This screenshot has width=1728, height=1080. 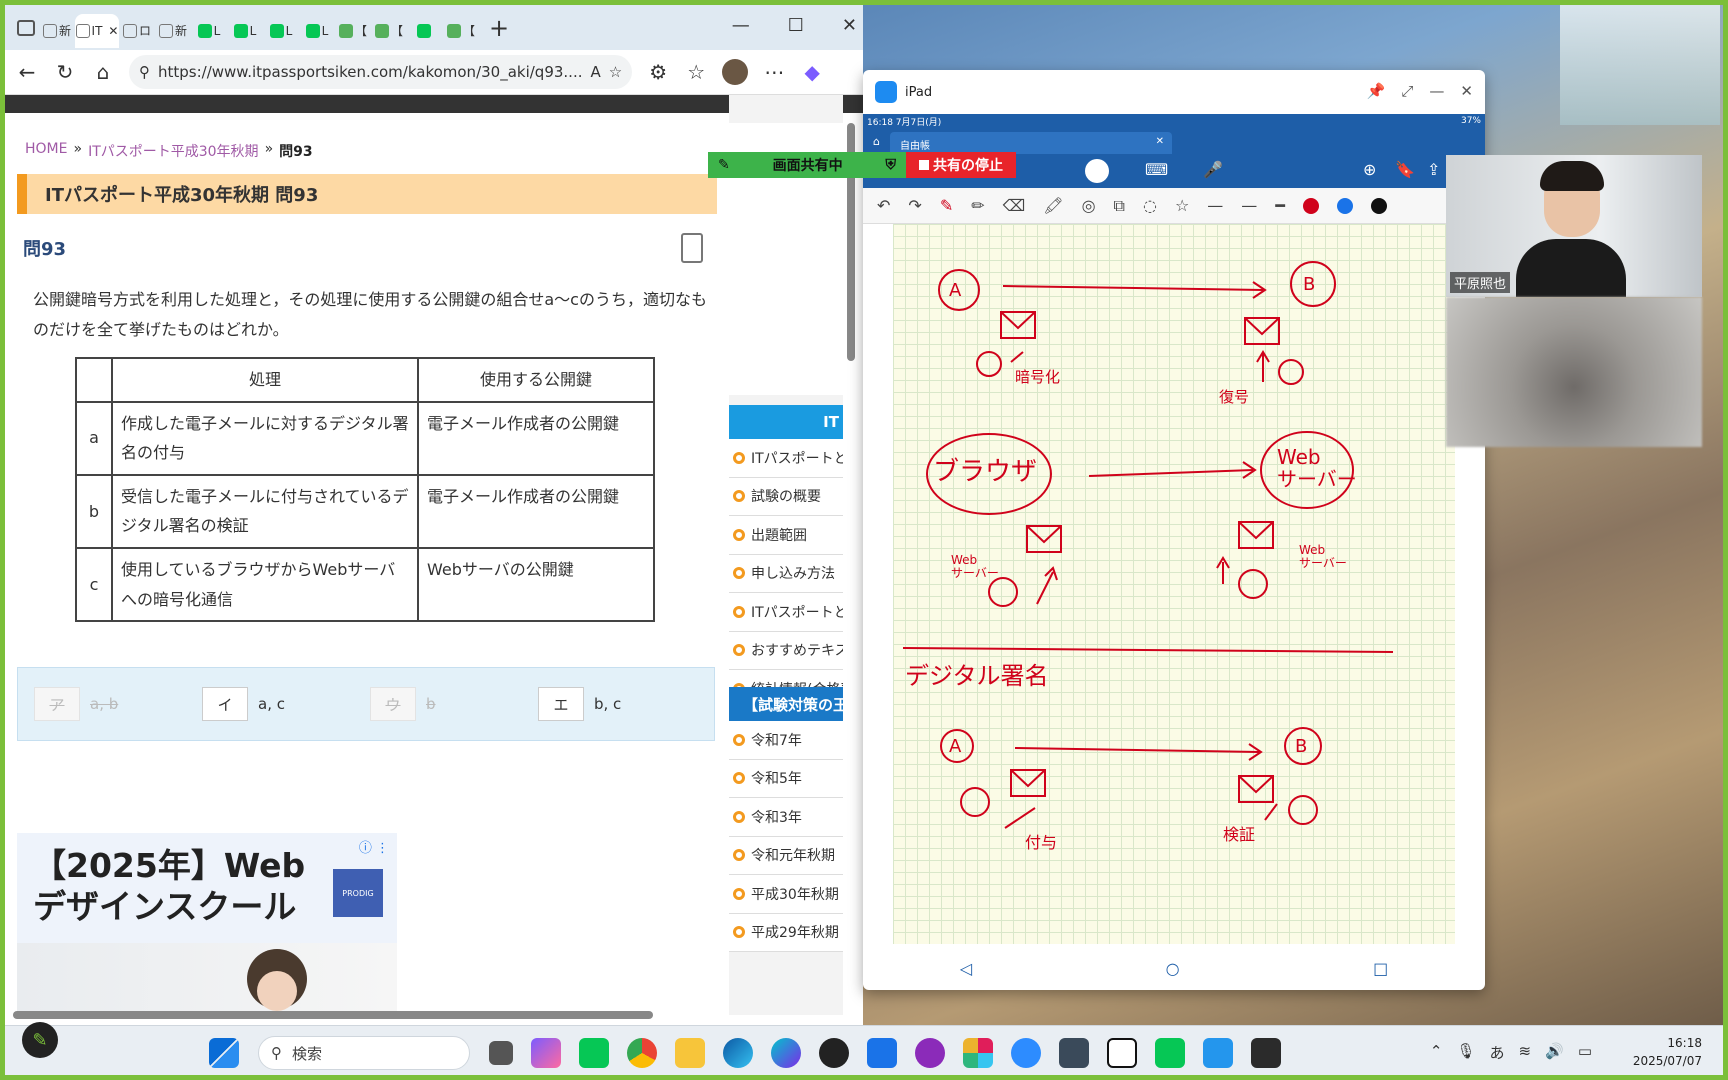 What do you see at coordinates (796, 25) in the screenshot?
I see `maximize-icon: ☐` at bounding box center [796, 25].